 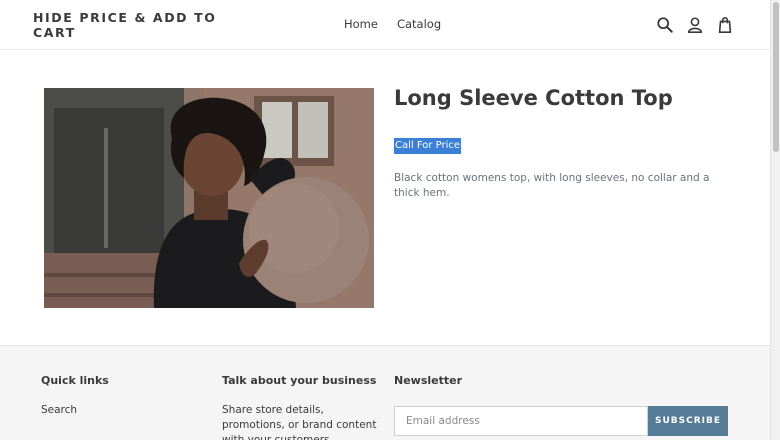 What do you see at coordinates (428, 146) in the screenshot?
I see `call-for-price: Call For Price` at bounding box center [428, 146].